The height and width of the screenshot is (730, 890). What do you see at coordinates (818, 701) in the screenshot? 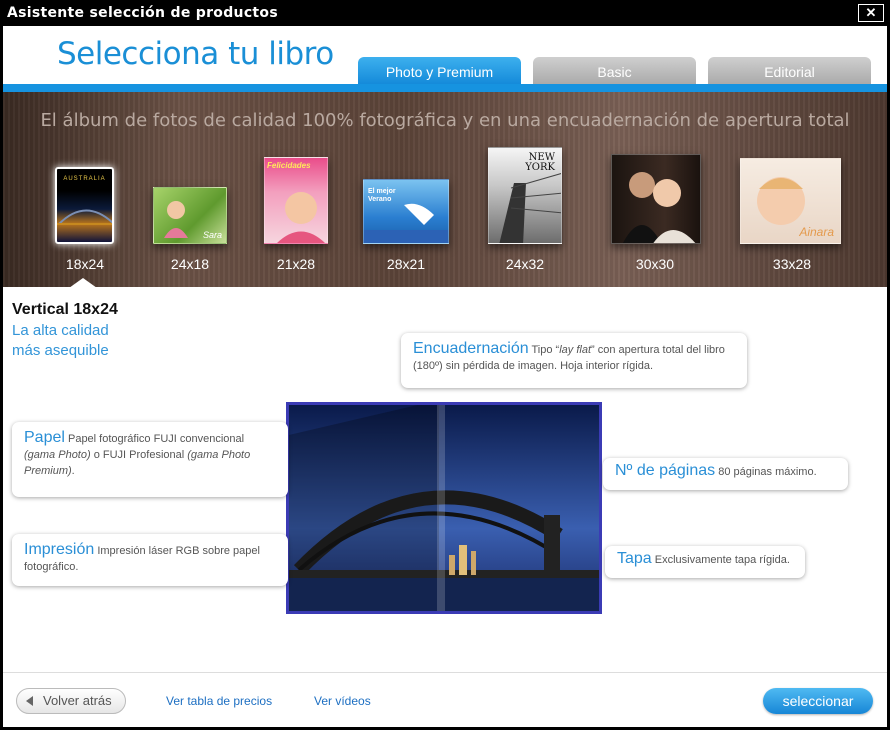
I see `select-button: seleccionar` at bounding box center [818, 701].